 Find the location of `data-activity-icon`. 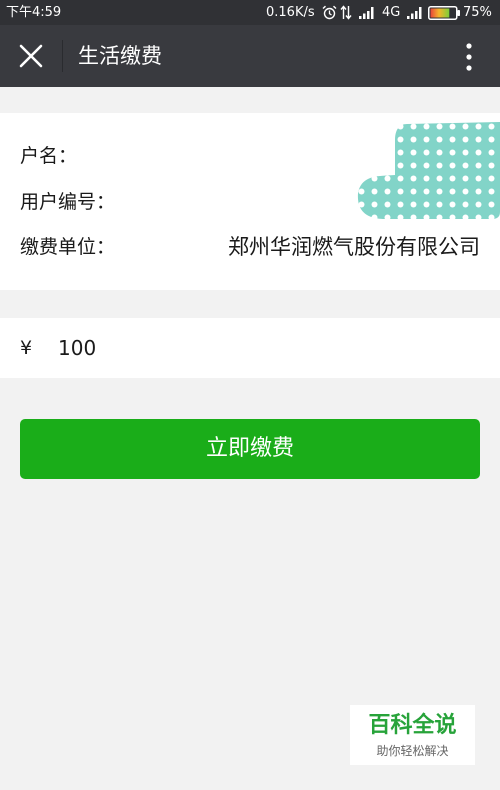

data-activity-icon is located at coordinates (346, 12).